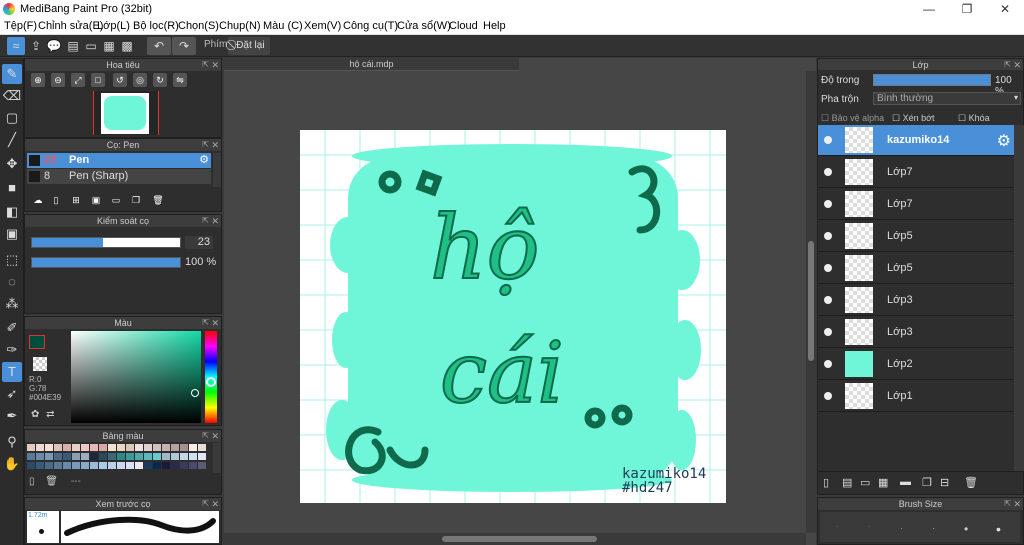 Image resolution: width=1024 pixels, height=545 pixels. What do you see at coordinates (967, 9) in the screenshot?
I see `maximize-icon: ❐` at bounding box center [967, 9].